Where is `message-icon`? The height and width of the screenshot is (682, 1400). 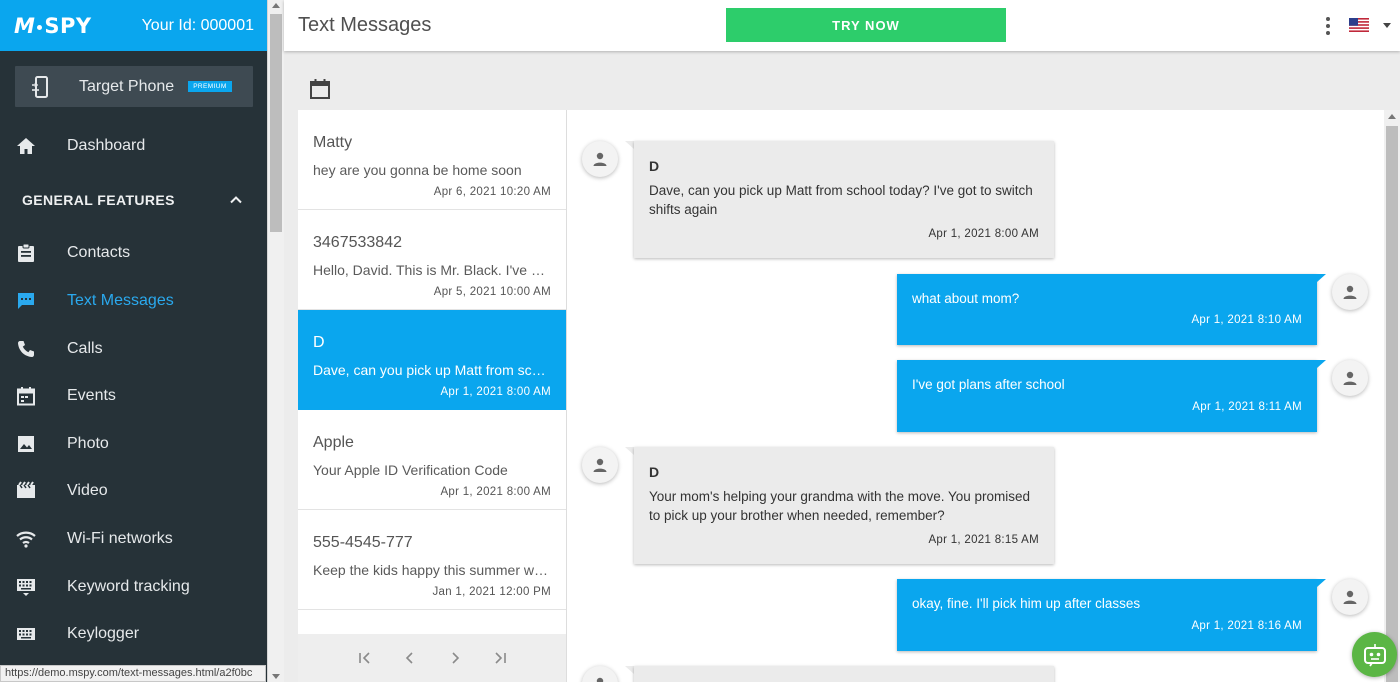 message-icon is located at coordinates (26, 301).